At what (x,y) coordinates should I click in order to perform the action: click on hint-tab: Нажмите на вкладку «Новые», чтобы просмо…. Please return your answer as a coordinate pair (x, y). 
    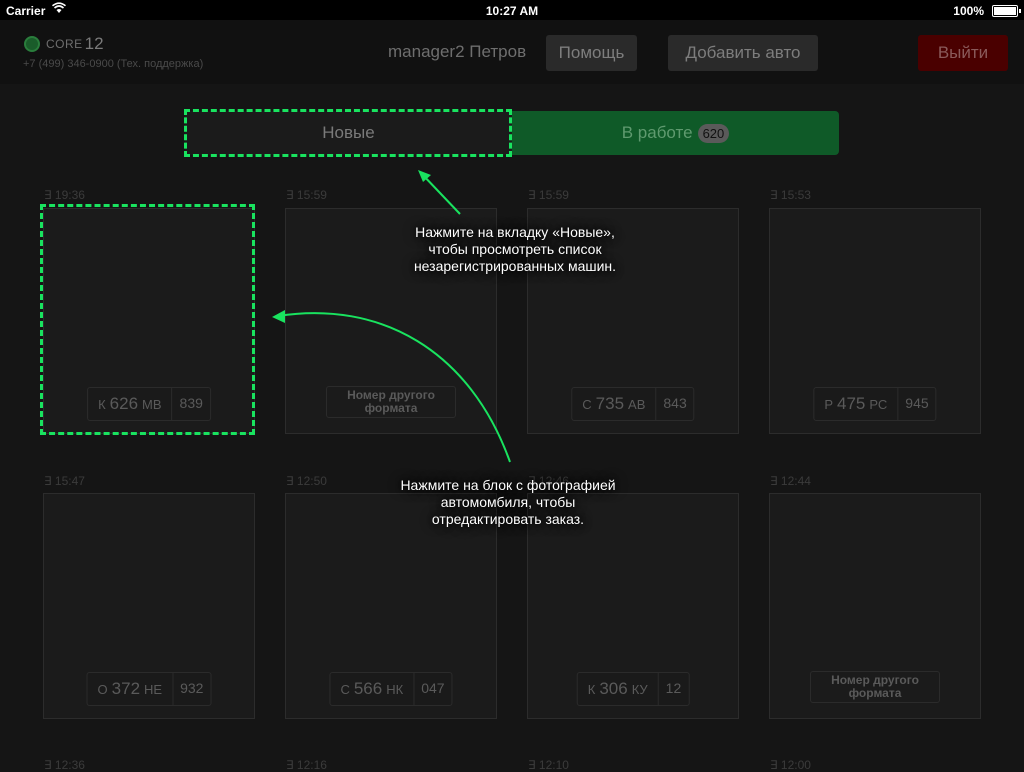
    Looking at the image, I should click on (515, 249).